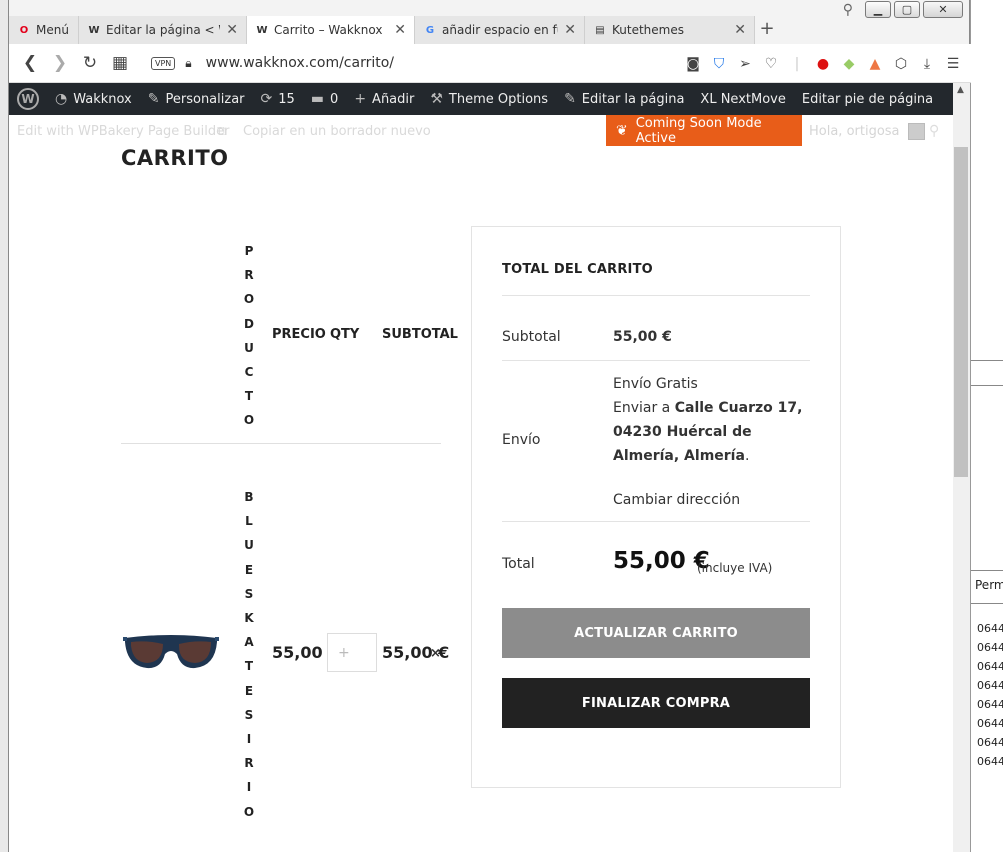 This screenshot has width=1003, height=852. Describe the element at coordinates (633, 99) in the screenshot. I see `edit-page-label: Editar la página` at that location.